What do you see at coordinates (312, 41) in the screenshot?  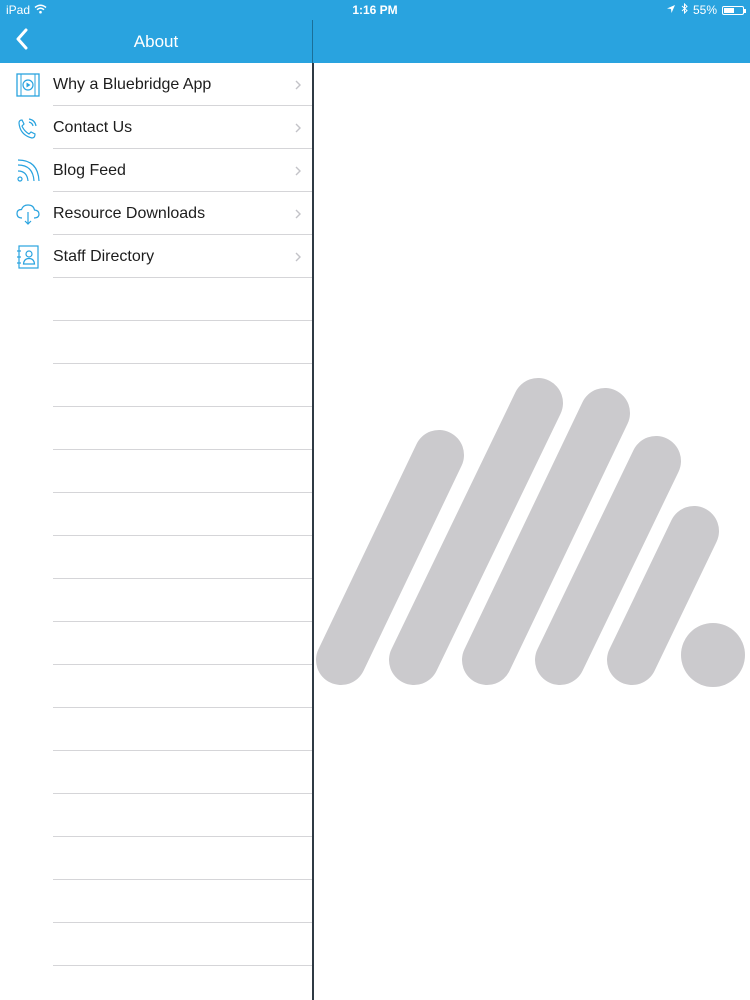 I see `nav-divider` at bounding box center [312, 41].